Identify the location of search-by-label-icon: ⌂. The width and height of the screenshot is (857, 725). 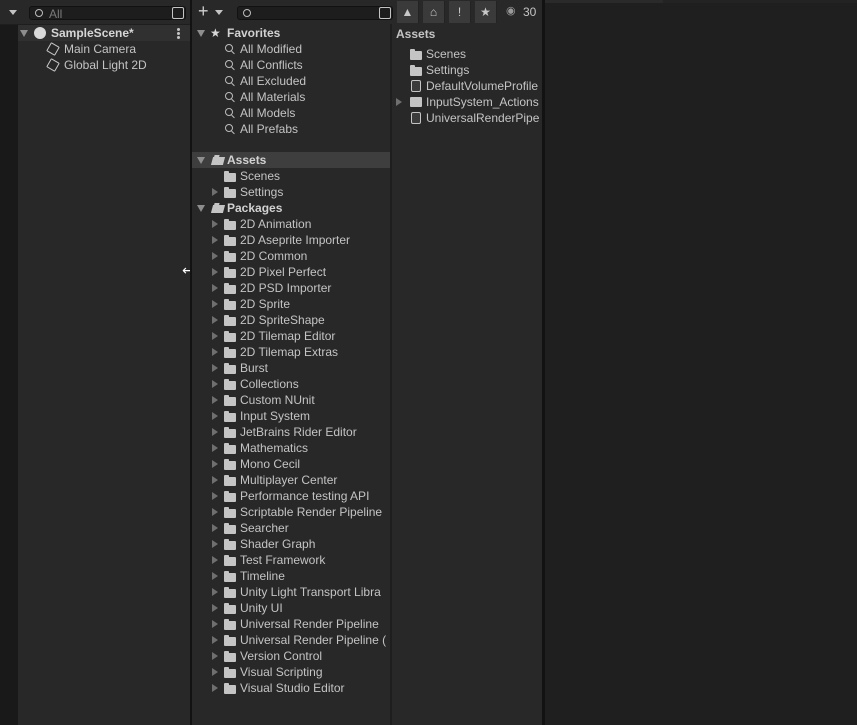
(434, 12).